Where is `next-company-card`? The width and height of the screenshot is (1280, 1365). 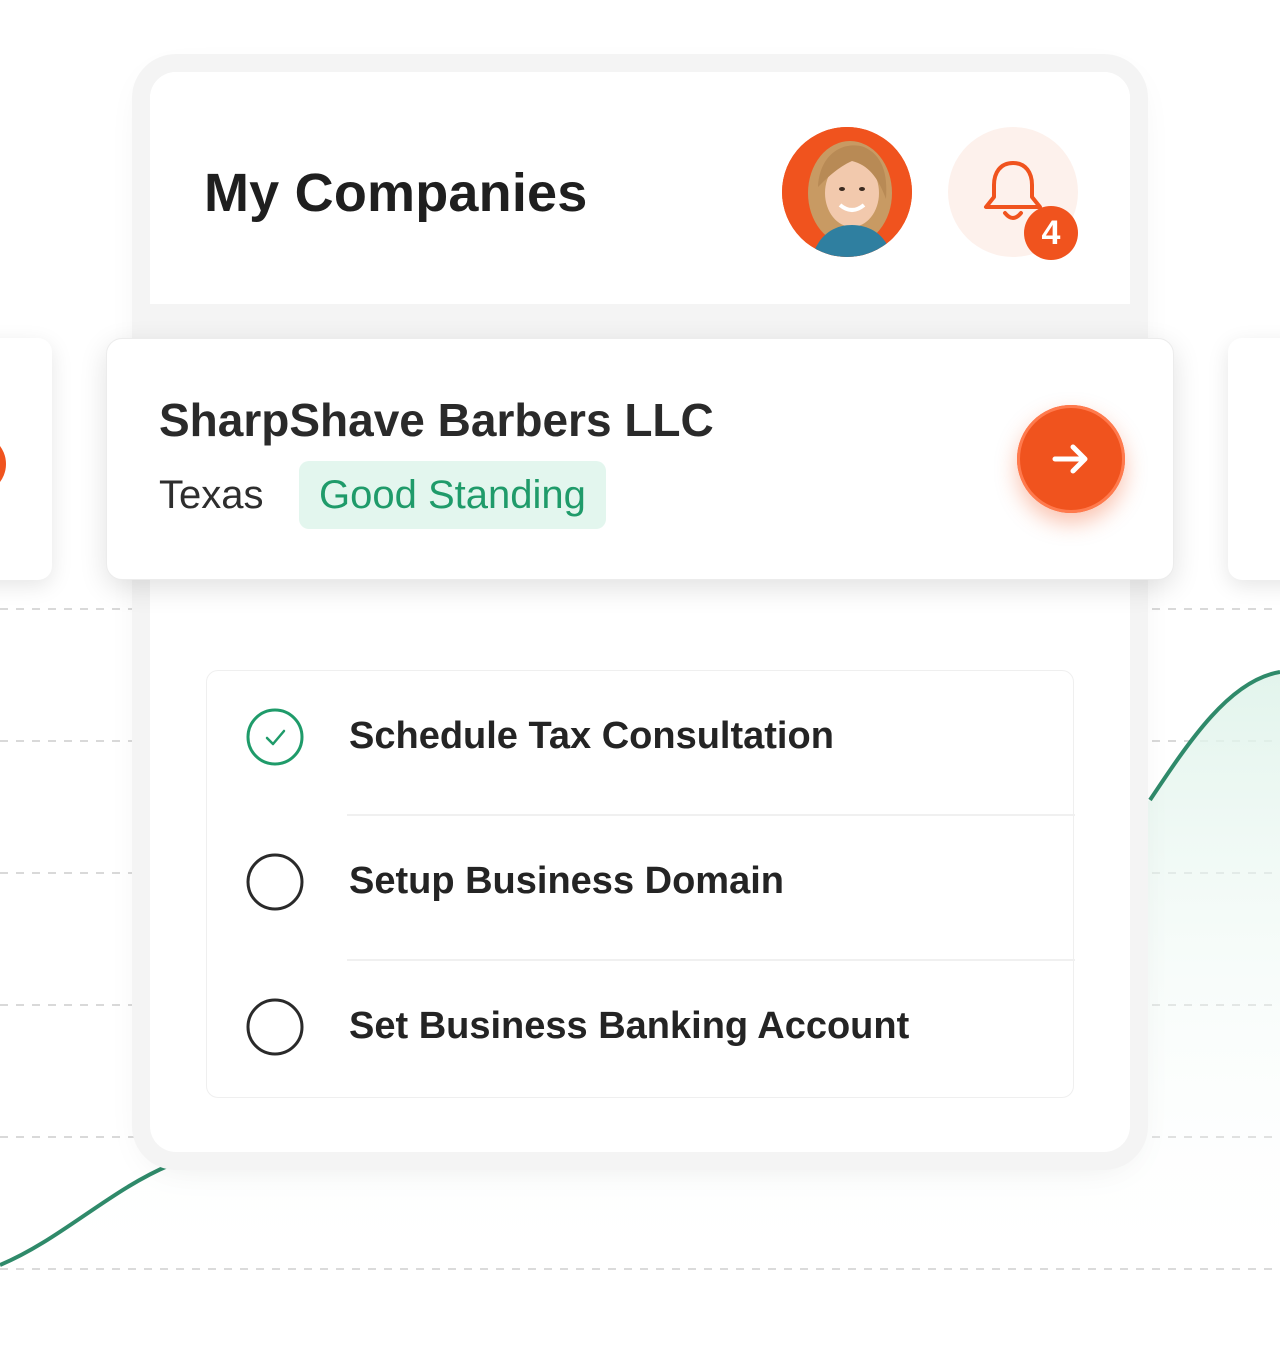 next-company-card is located at coordinates (1254, 459).